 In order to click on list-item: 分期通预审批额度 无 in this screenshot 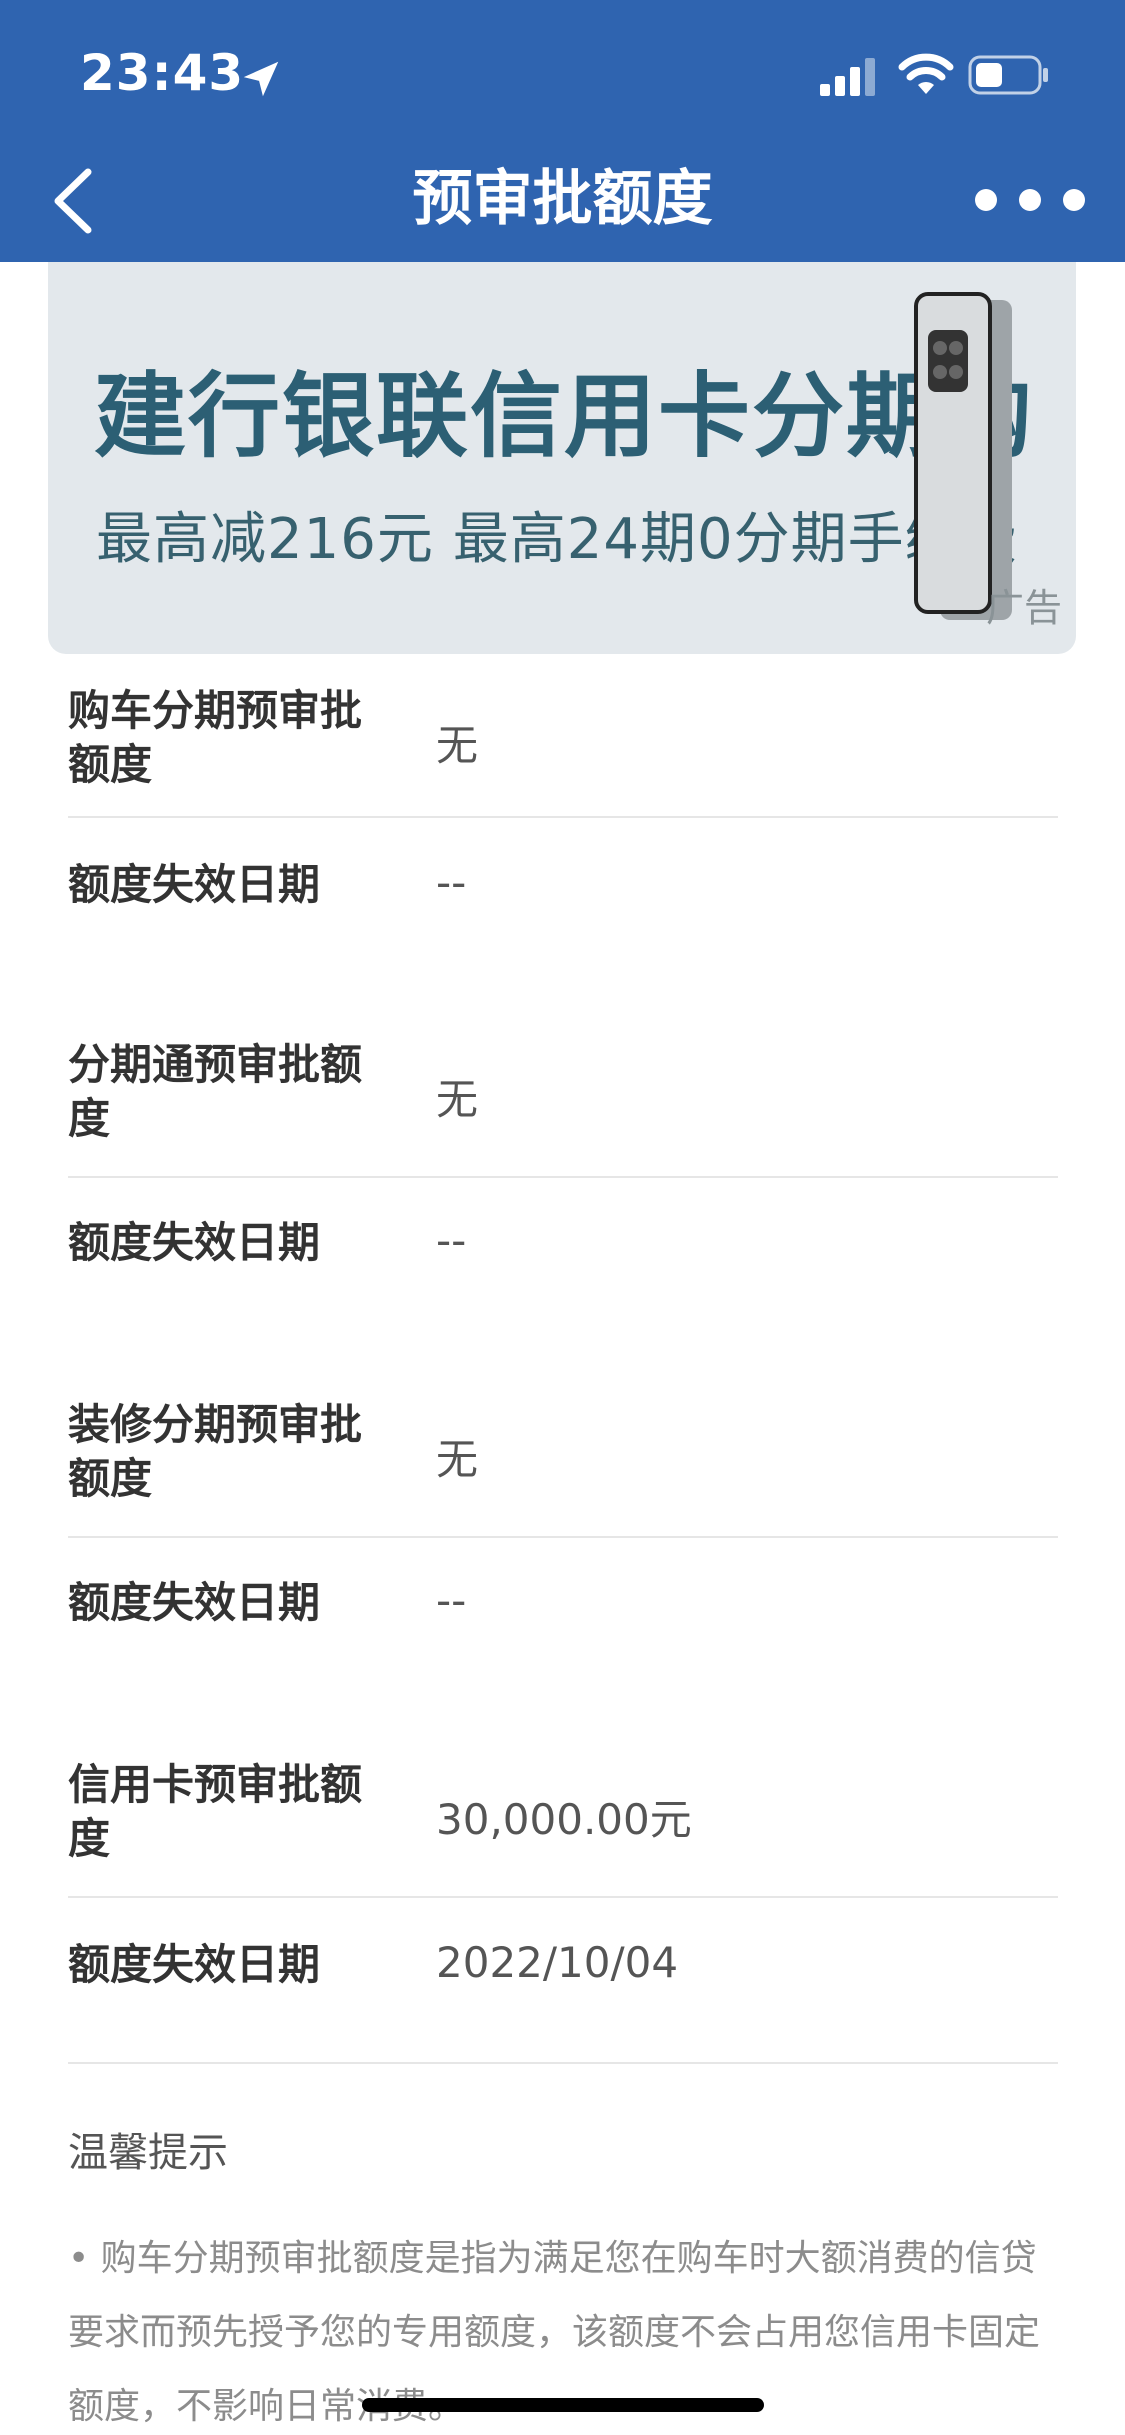, I will do `click(563, 1096)`.